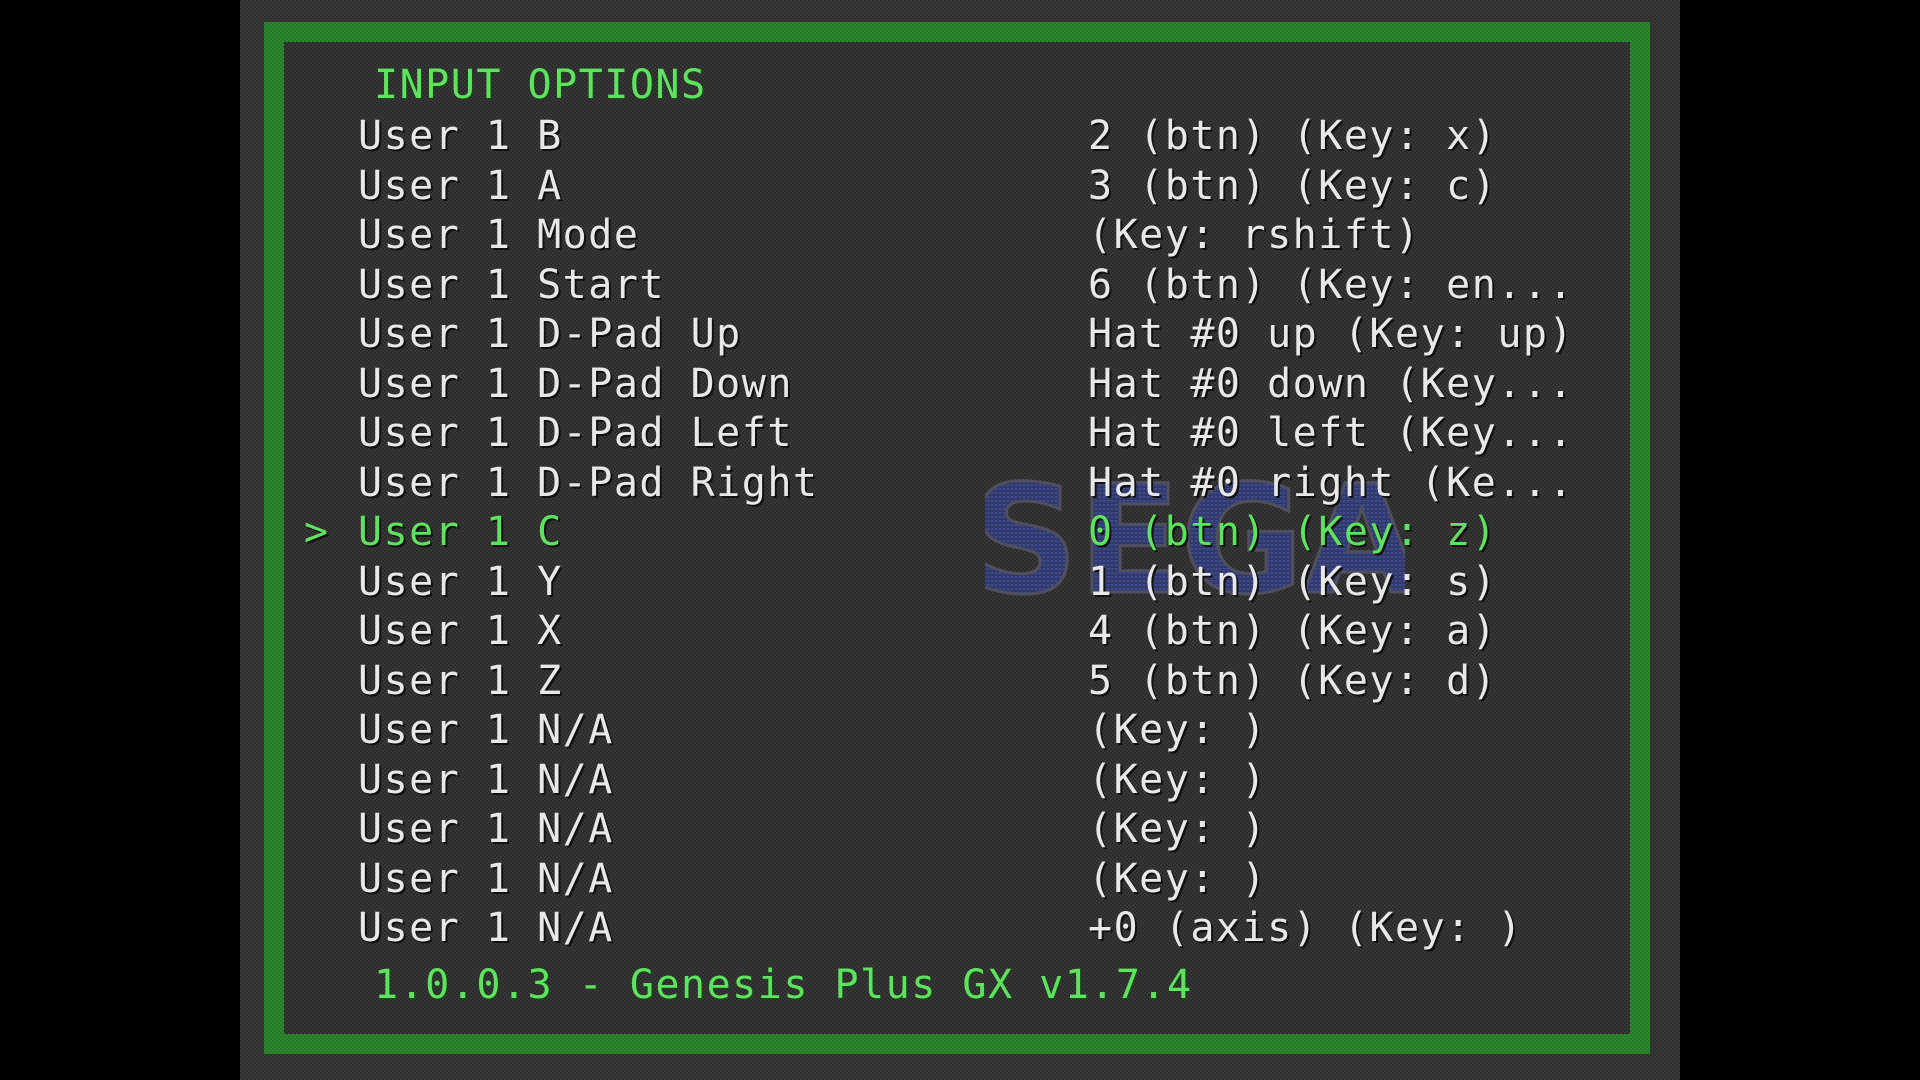 The image size is (1920, 1080). What do you see at coordinates (460, 136) in the screenshot?
I see `binding-label: User 1 B` at bounding box center [460, 136].